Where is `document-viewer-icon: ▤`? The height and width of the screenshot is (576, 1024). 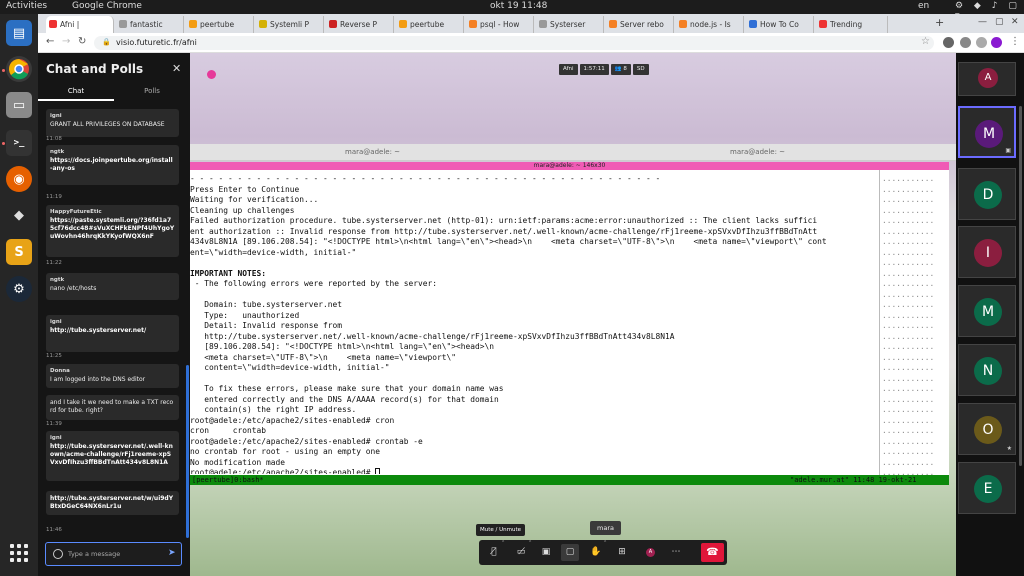
document-viewer-icon: ▤ is located at coordinates (19, 33).